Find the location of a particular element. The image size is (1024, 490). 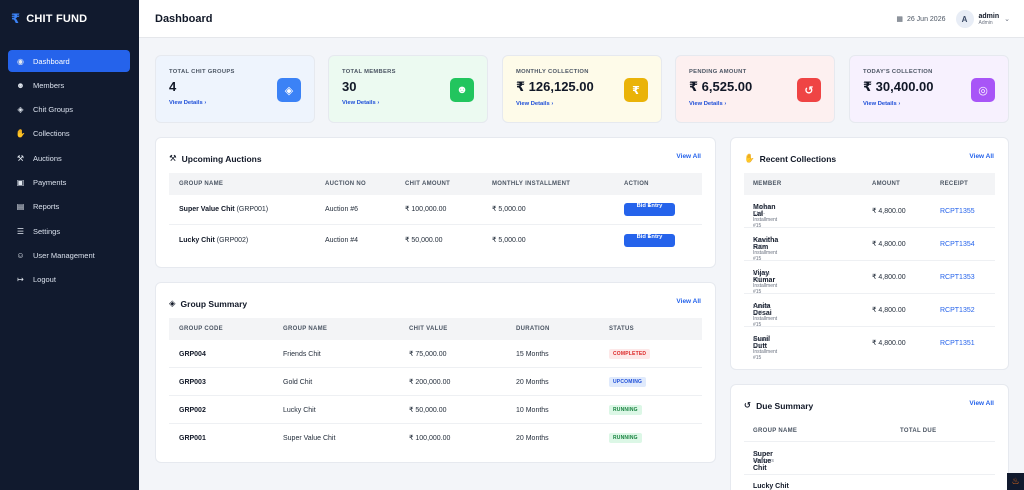

duration: 15 Months is located at coordinates (532, 354).